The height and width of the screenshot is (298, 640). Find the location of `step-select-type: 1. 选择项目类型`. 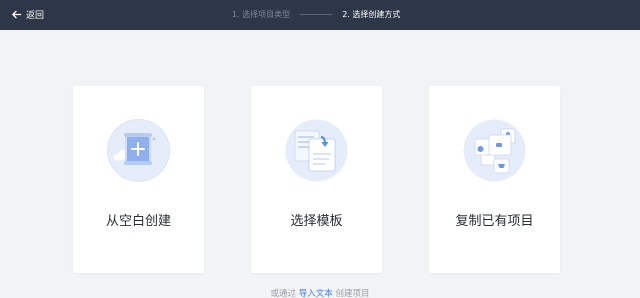

step-select-type: 1. 选择项目类型 is located at coordinates (261, 14).